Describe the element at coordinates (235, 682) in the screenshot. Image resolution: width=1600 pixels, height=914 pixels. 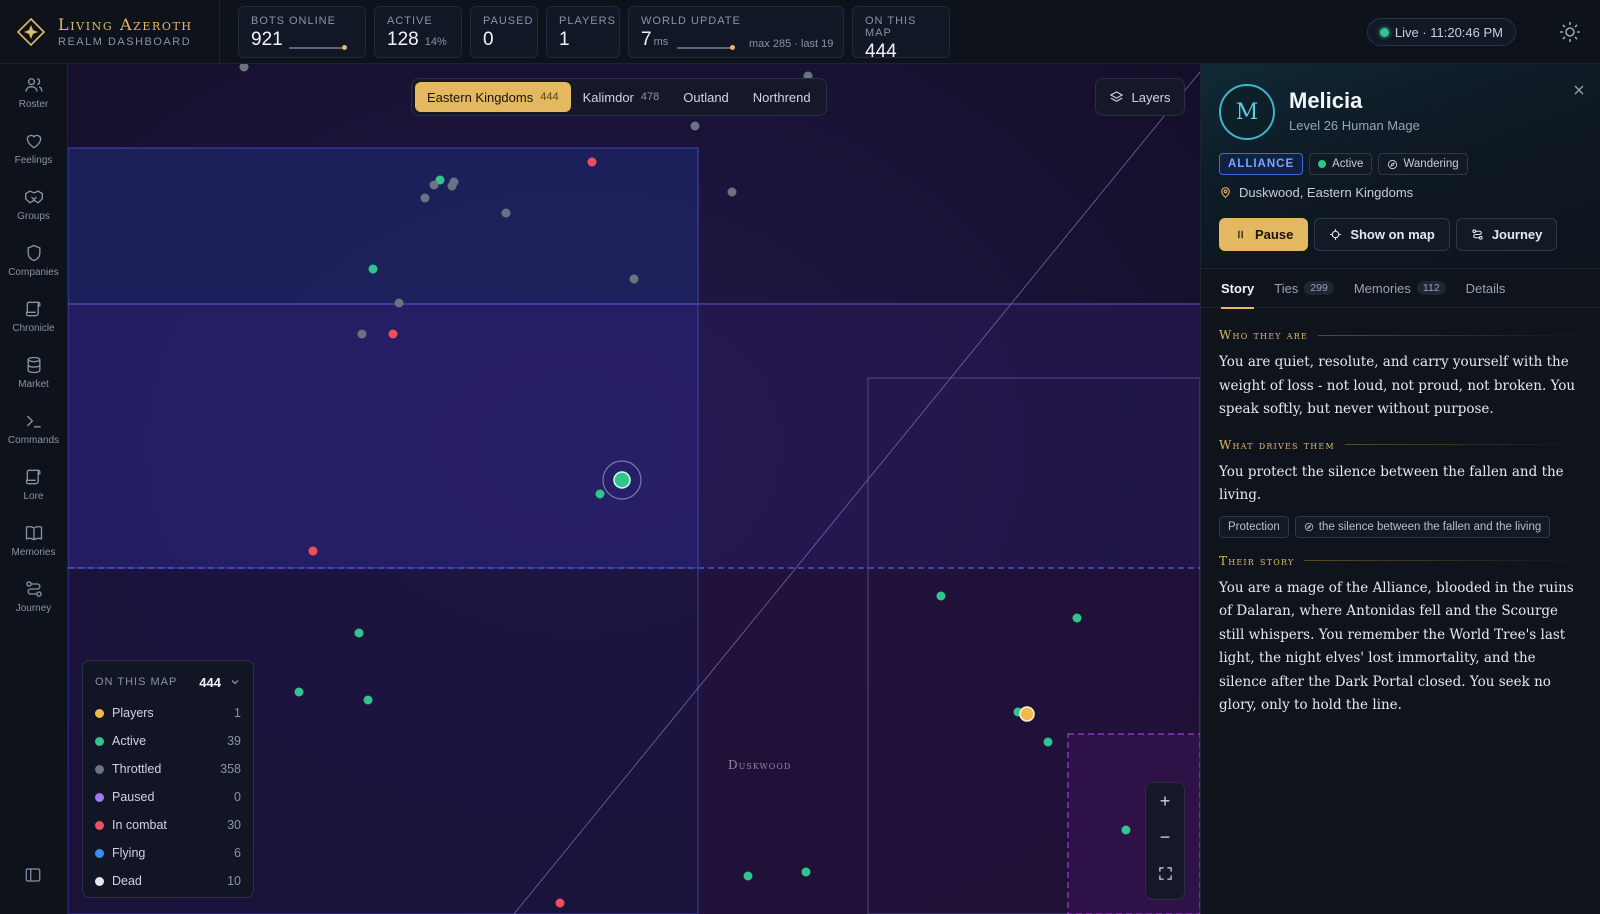
I see `chevron-down-icon` at that location.